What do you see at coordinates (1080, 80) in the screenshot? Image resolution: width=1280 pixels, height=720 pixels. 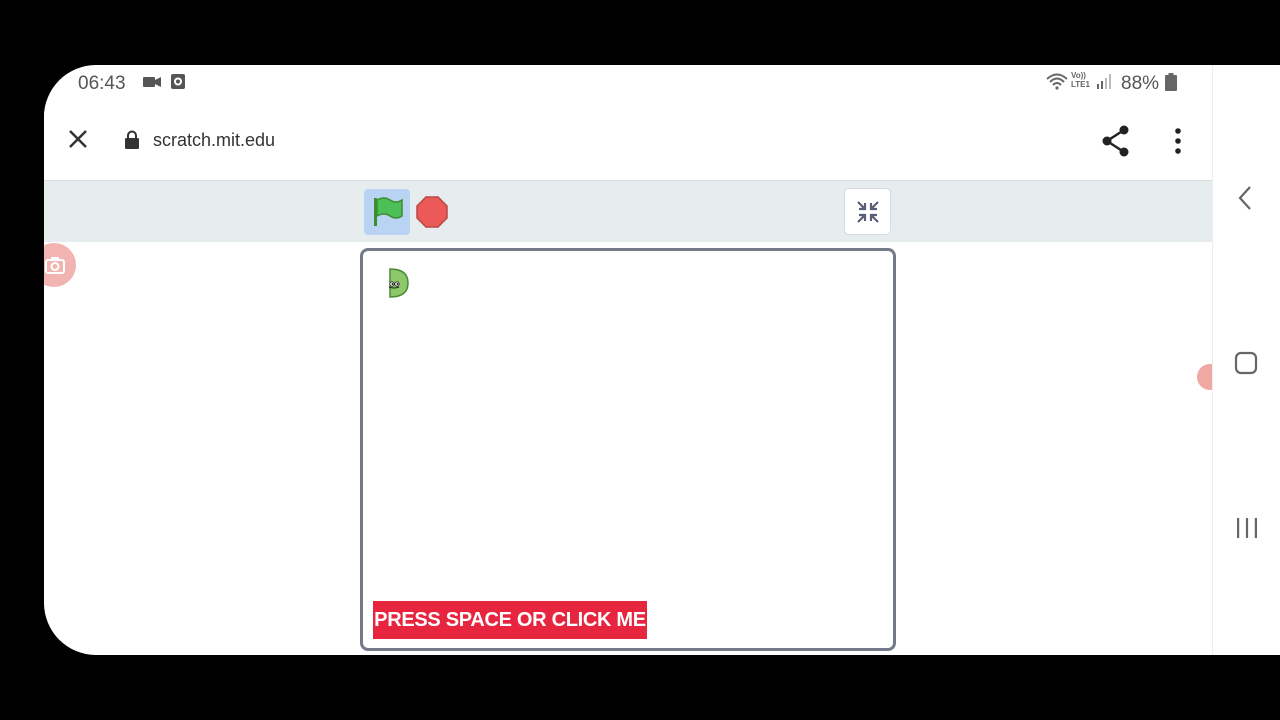 I see `network-type-label: Vo)) LTE1` at bounding box center [1080, 80].